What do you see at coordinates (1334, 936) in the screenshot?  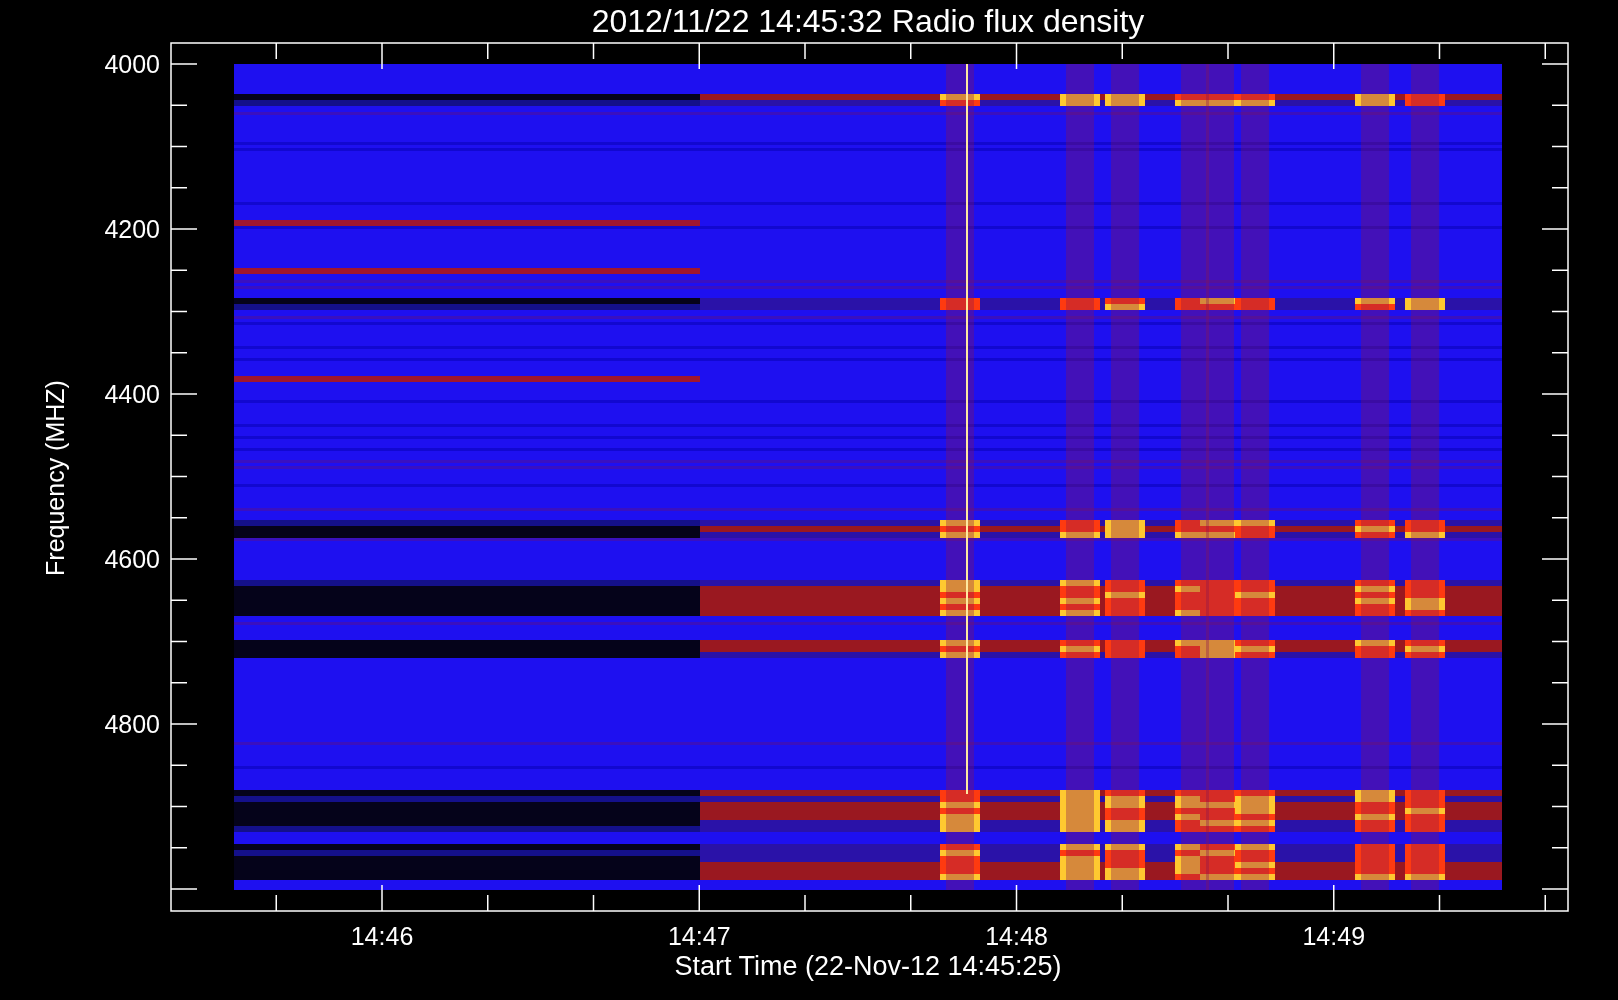 I see `x-tick-label: 14:49` at bounding box center [1334, 936].